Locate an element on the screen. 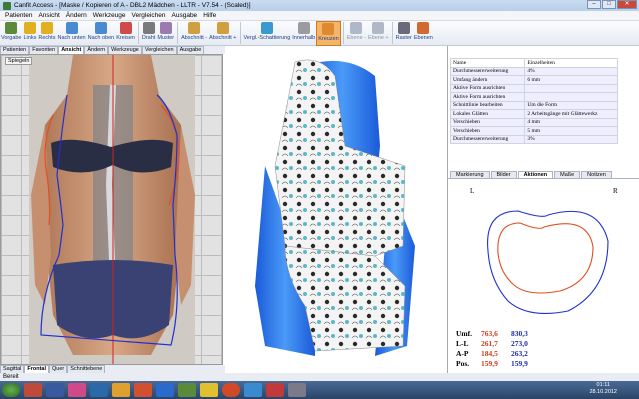 This screenshot has height=399, width=639. menu-patienten: Patienten is located at coordinates (18, 15).